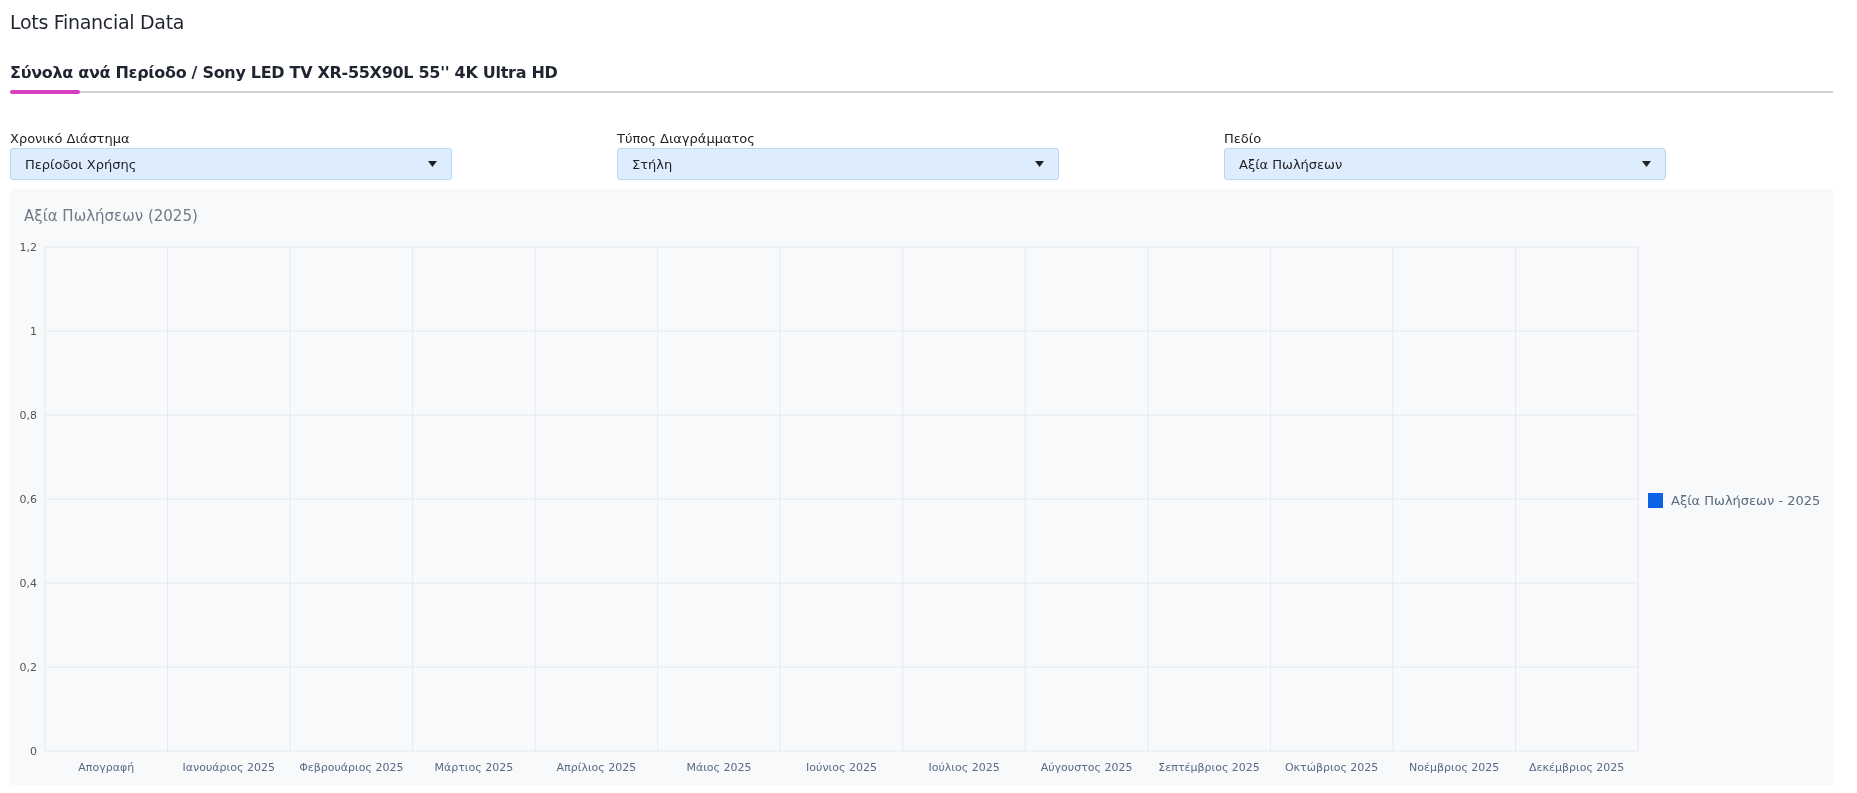  Describe the element at coordinates (98, 22) in the screenshot. I see `page-title: Lots Financial Data` at that location.